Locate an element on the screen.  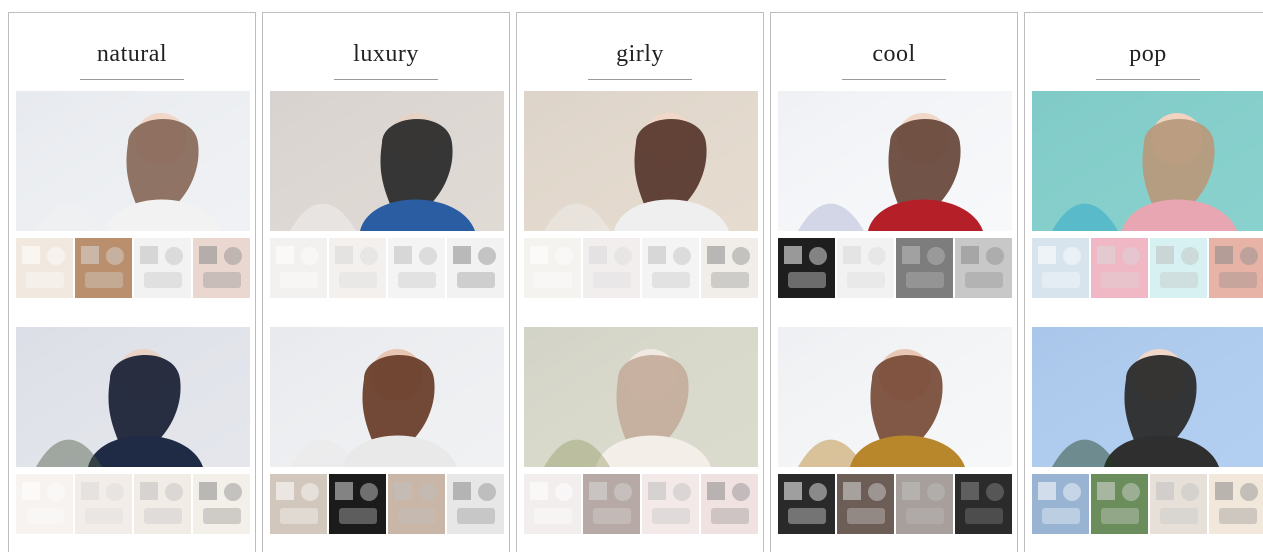
column-title: pop is located at coordinates (1148, 54).